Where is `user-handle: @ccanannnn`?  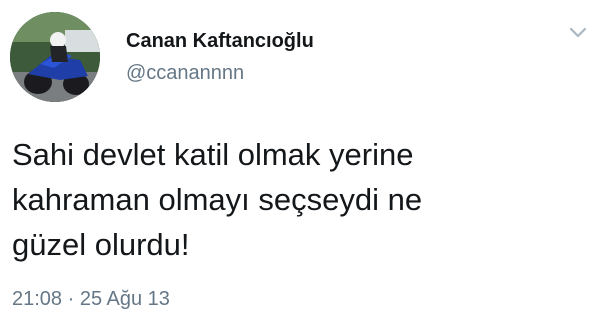
user-handle: @ccanannnn is located at coordinates (185, 73).